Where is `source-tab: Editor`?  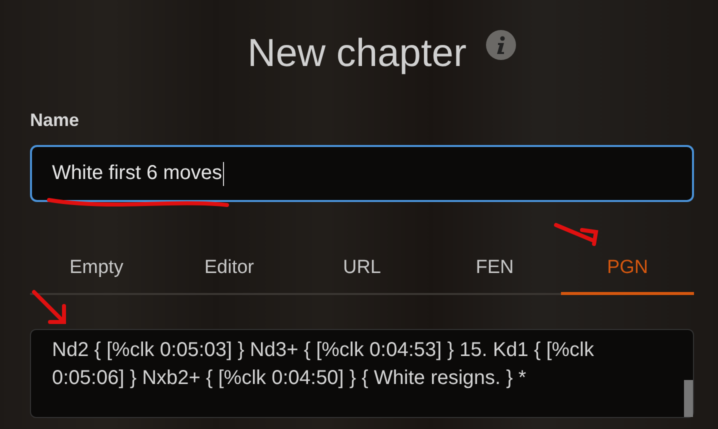
source-tab: Editor is located at coordinates (229, 270).